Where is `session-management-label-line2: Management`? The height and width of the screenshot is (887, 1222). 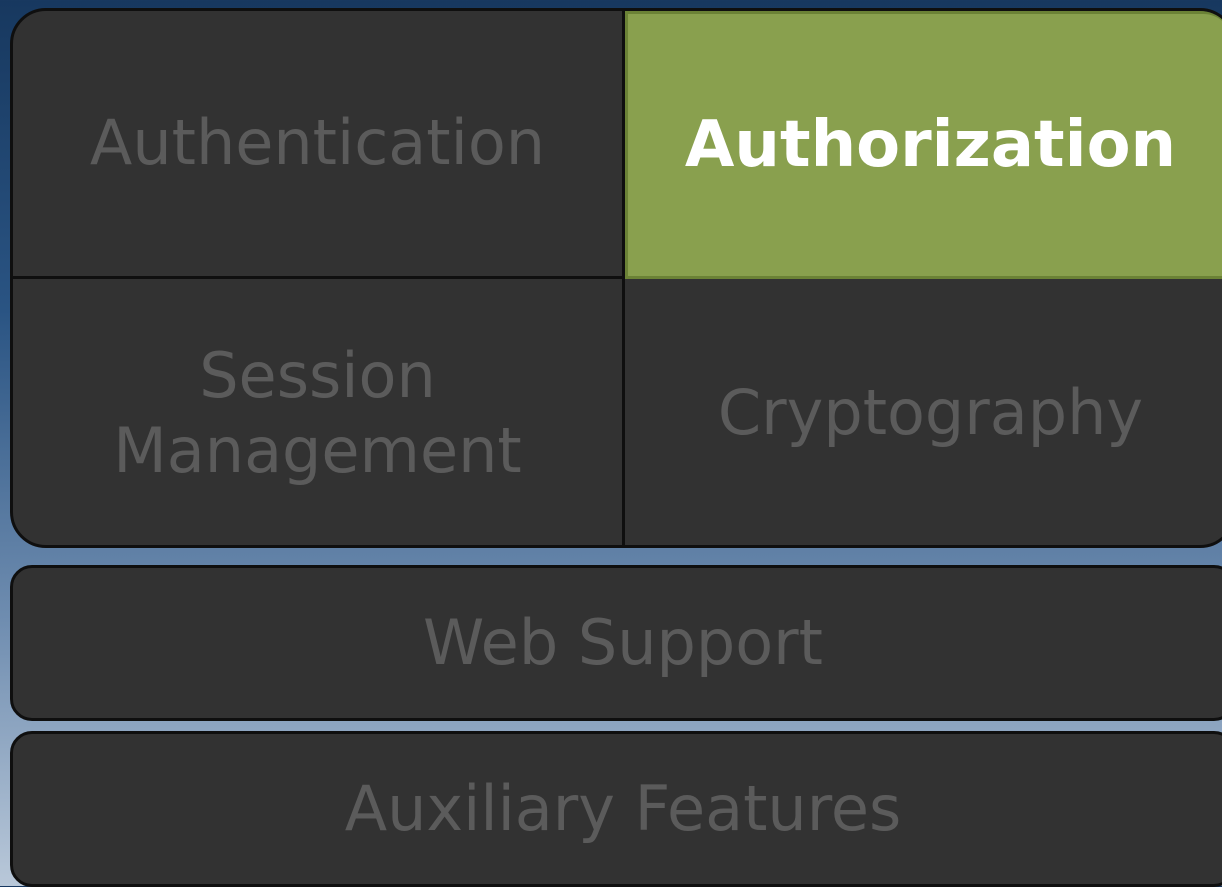
session-management-label-line2: Management is located at coordinates (317, 450).